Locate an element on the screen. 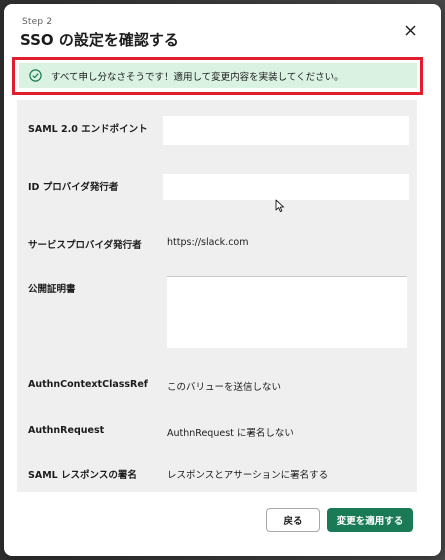 This screenshot has height=560, width=445. step-indicator: Step 2 is located at coordinates (37, 22).